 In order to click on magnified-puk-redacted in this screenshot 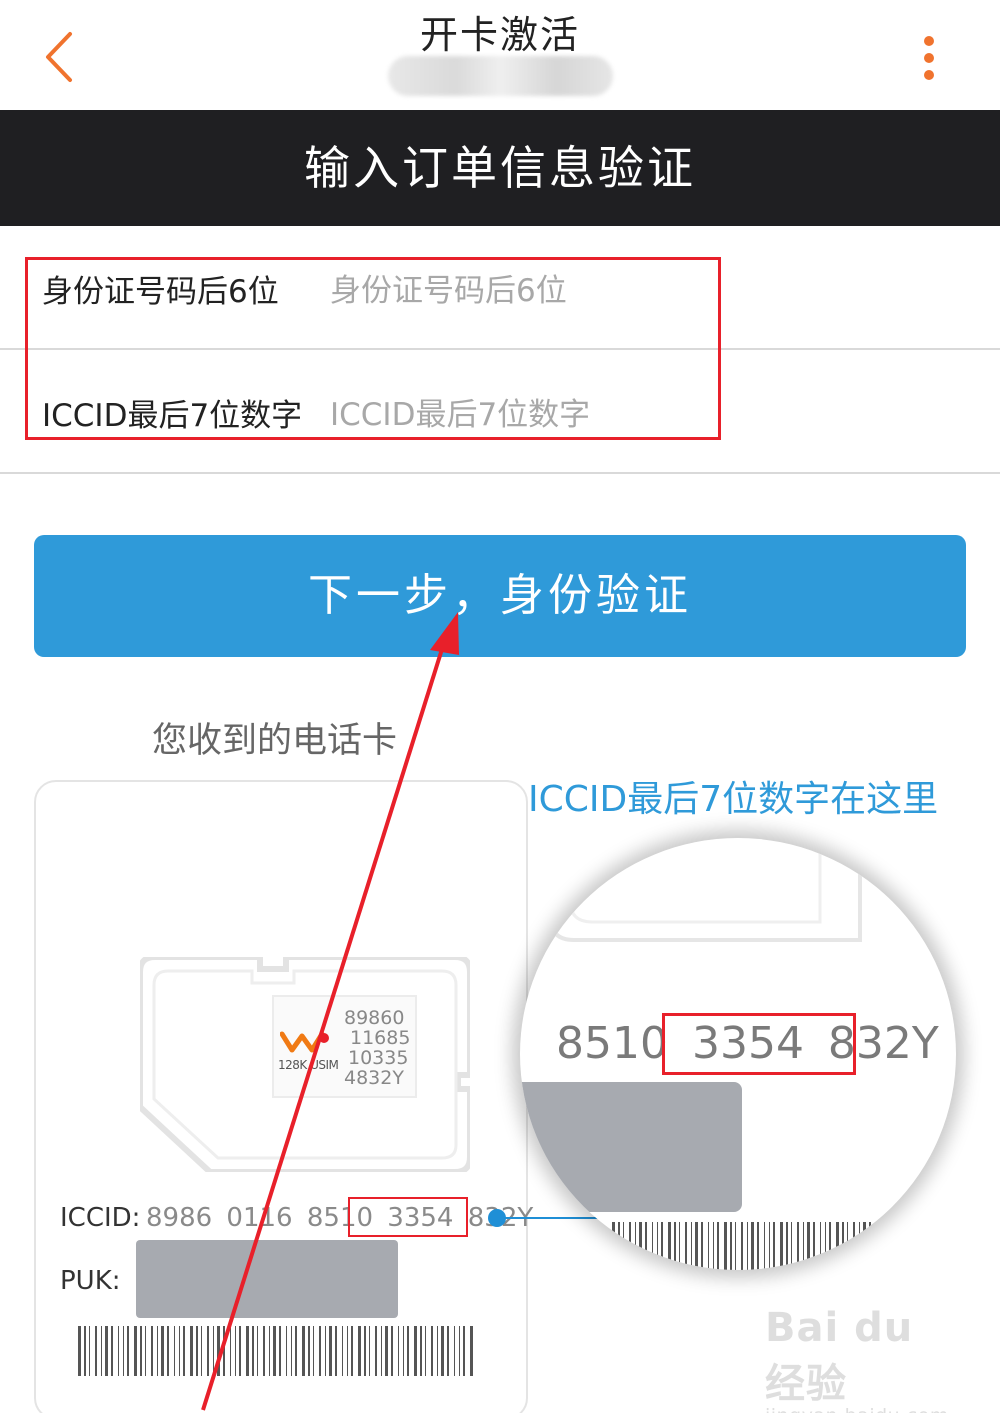, I will do `click(631, 1147)`.